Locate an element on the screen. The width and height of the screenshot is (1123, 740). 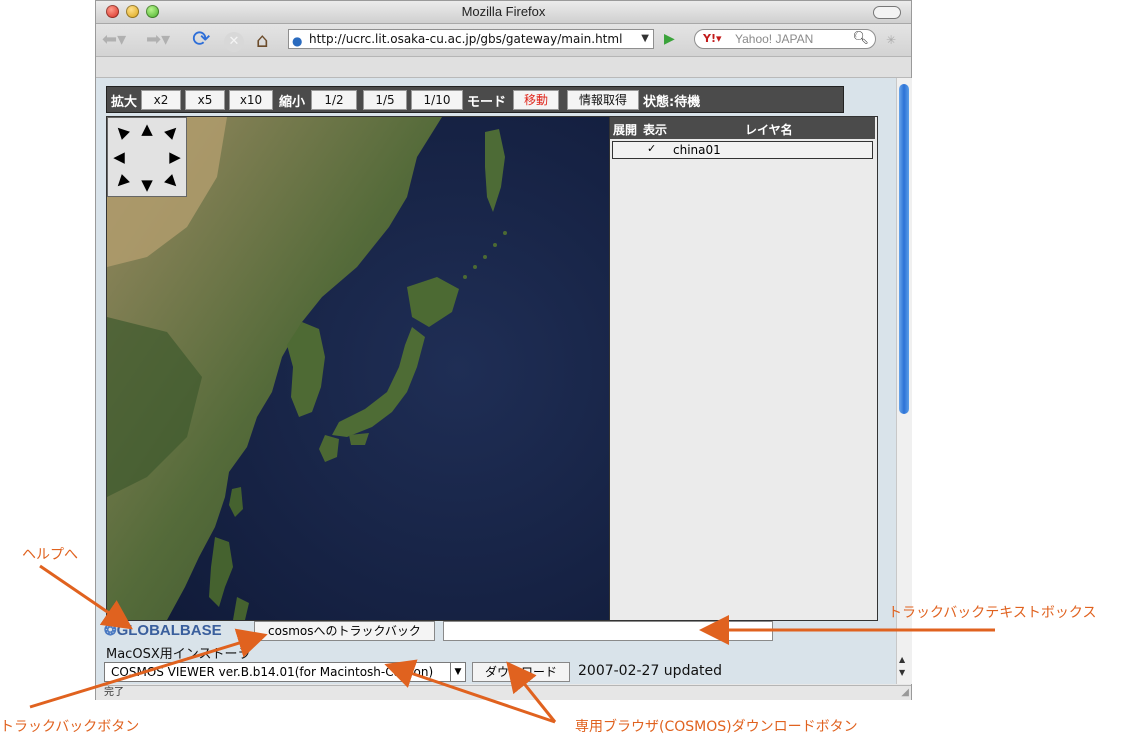
zoom-x10-button: x10 is located at coordinates (251, 100).